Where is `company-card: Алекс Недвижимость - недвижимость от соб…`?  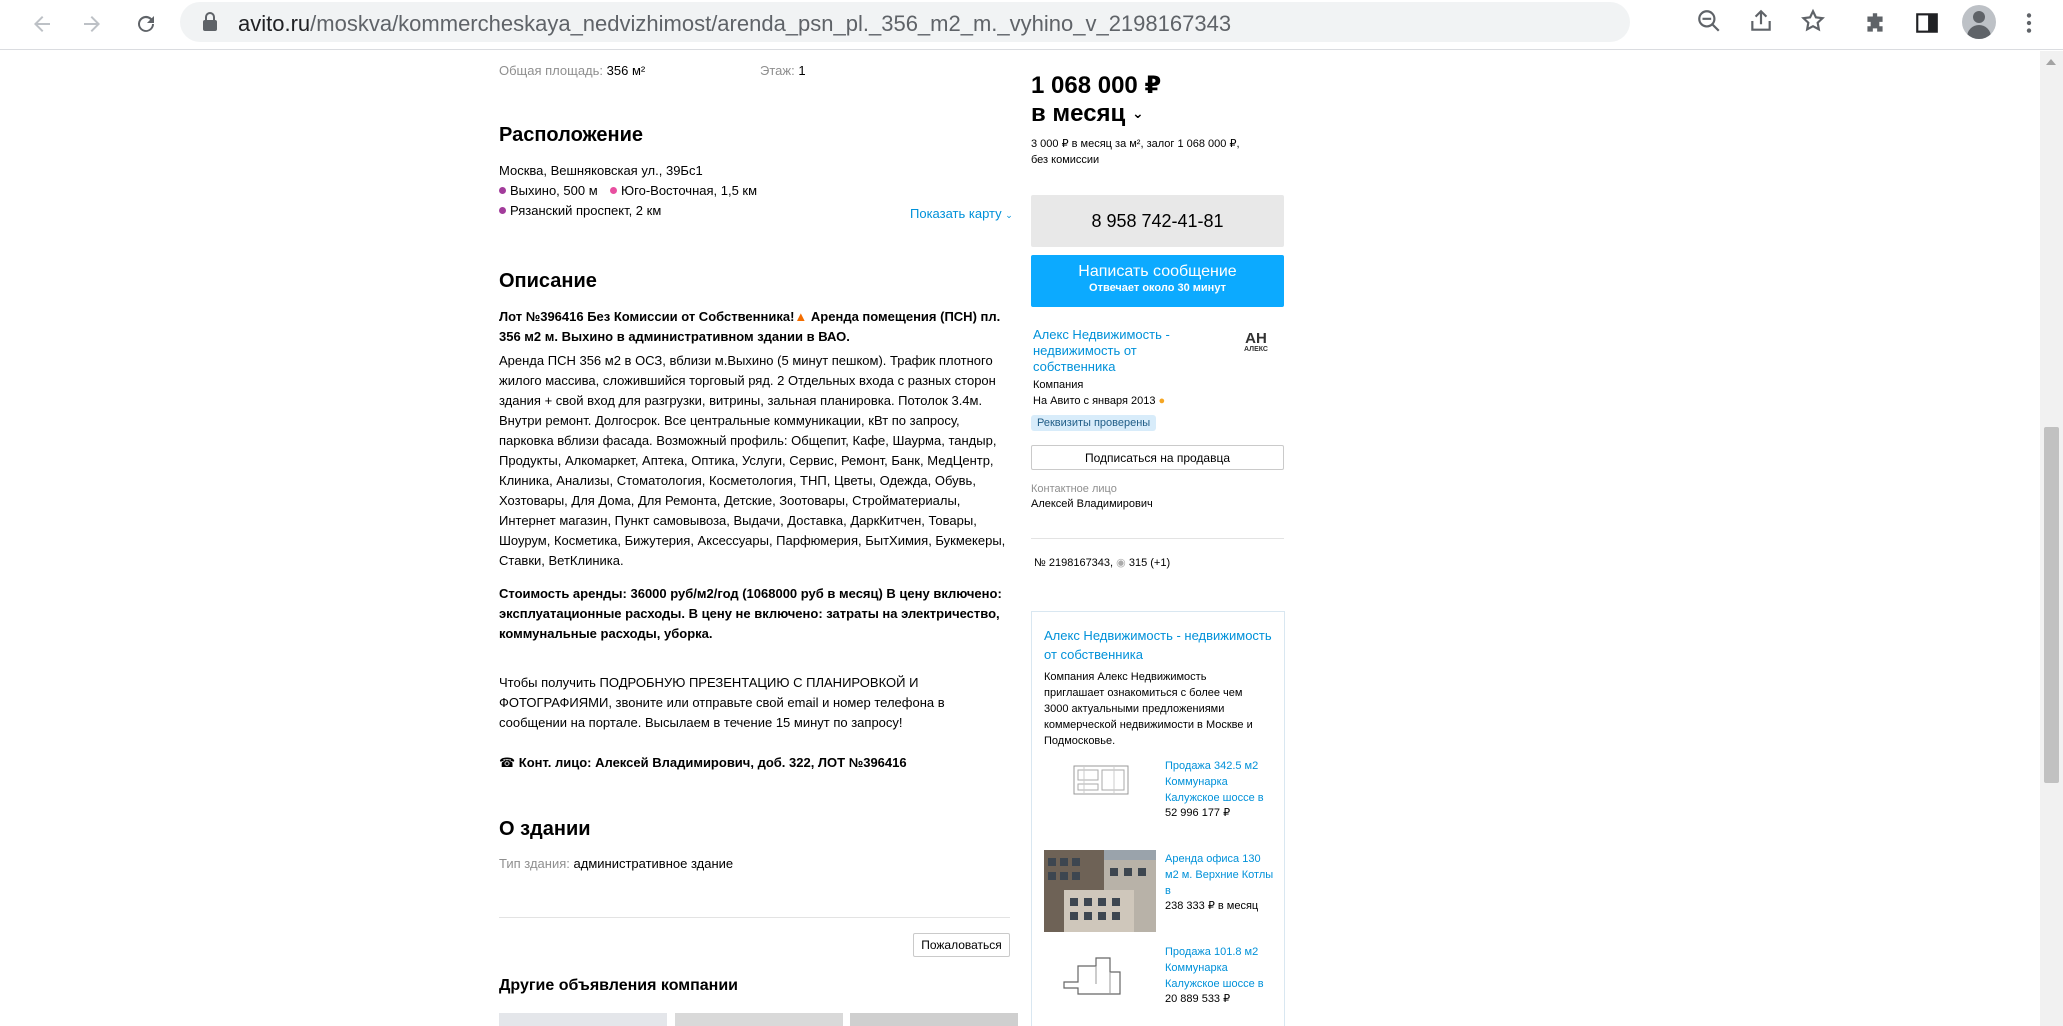 company-card: Алекс Недвижимость - недвижимость от соб… is located at coordinates (1158, 818).